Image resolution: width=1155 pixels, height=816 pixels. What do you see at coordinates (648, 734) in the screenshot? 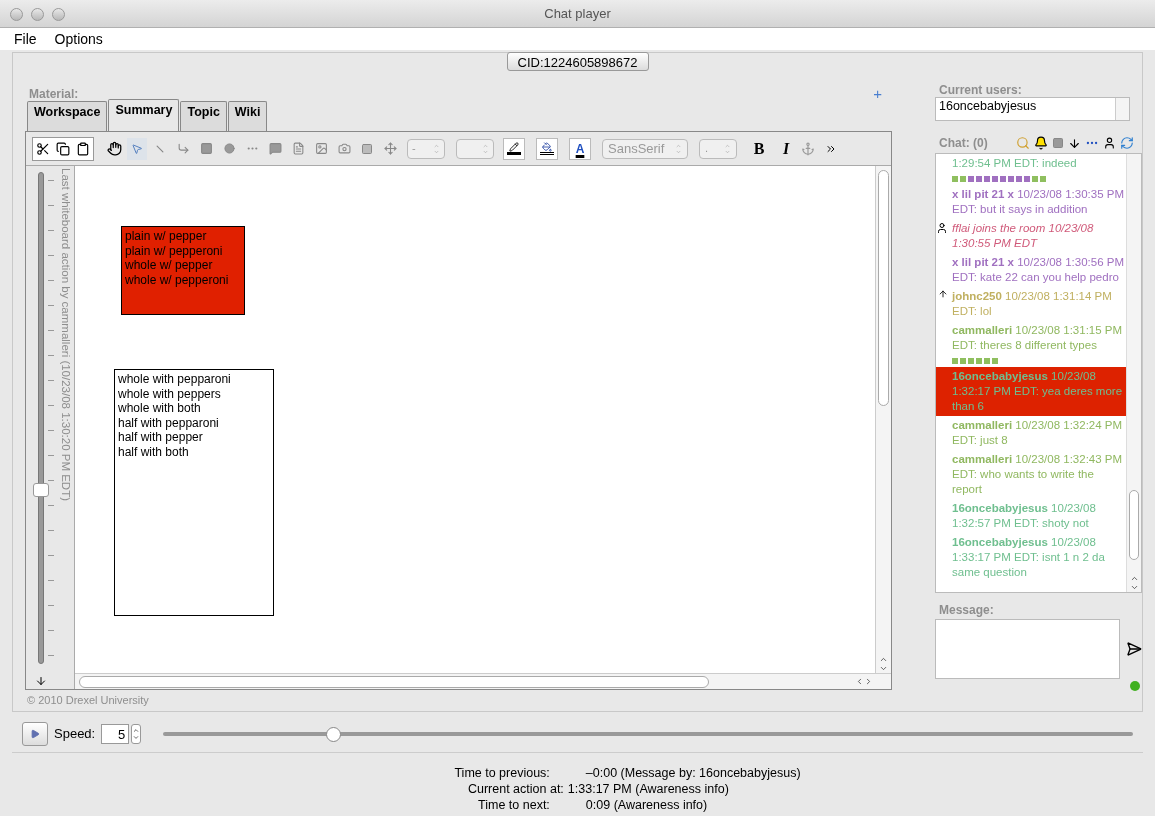
I see `playback-slider` at bounding box center [648, 734].